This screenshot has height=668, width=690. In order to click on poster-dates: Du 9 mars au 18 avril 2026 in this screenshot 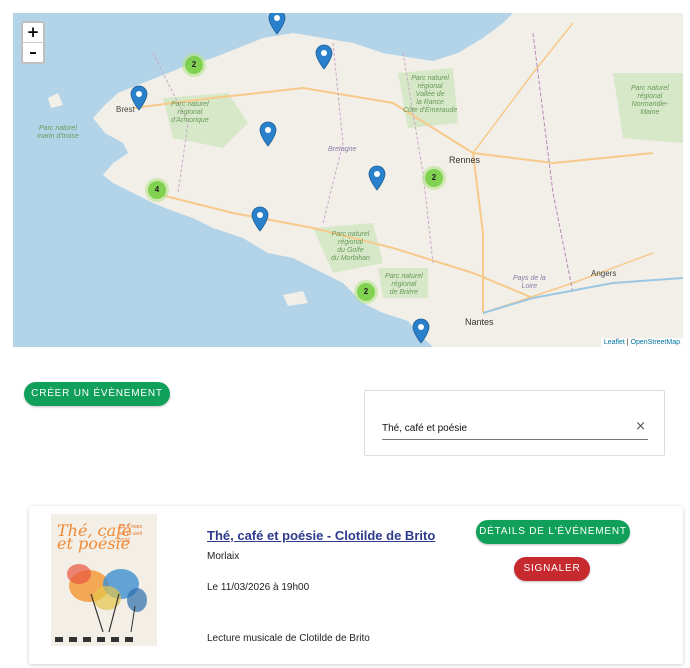, I will do `click(131, 534)`.